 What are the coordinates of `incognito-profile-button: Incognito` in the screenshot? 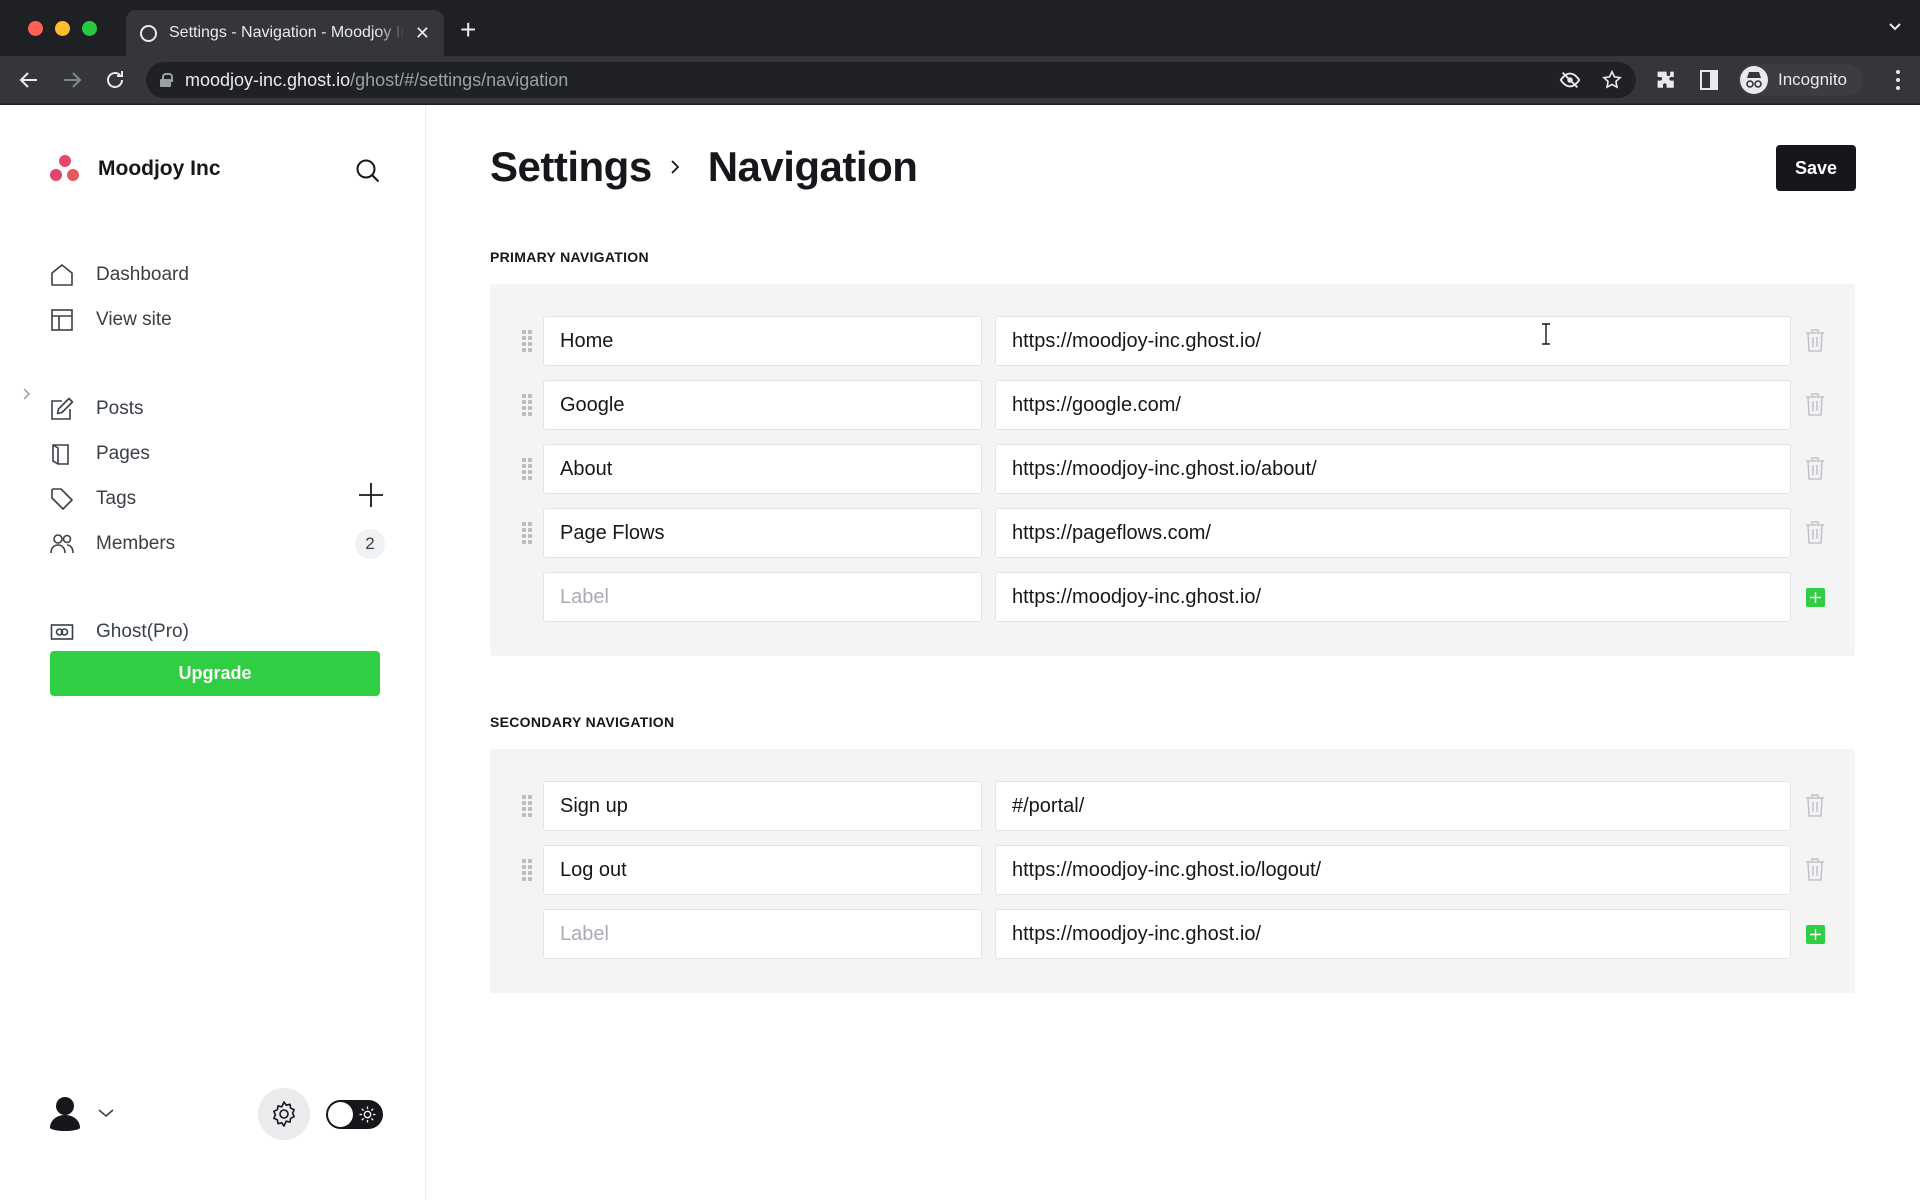 It's located at (1800, 80).